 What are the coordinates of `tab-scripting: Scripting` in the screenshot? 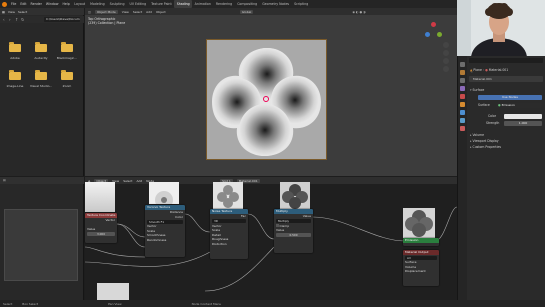 It's located at (301, 4).